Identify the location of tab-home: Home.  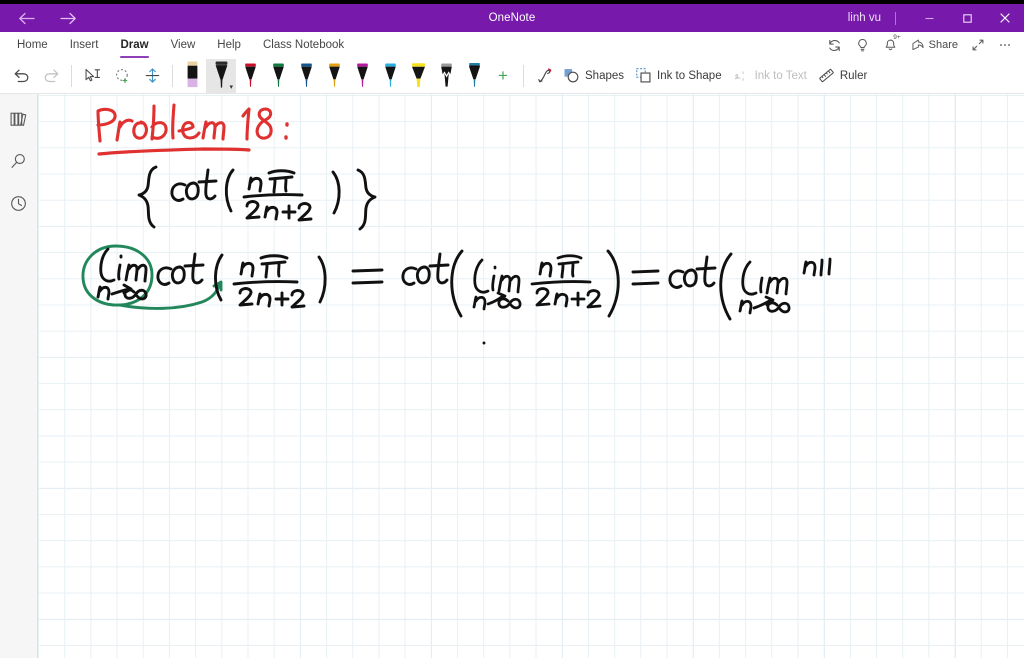
(32, 45).